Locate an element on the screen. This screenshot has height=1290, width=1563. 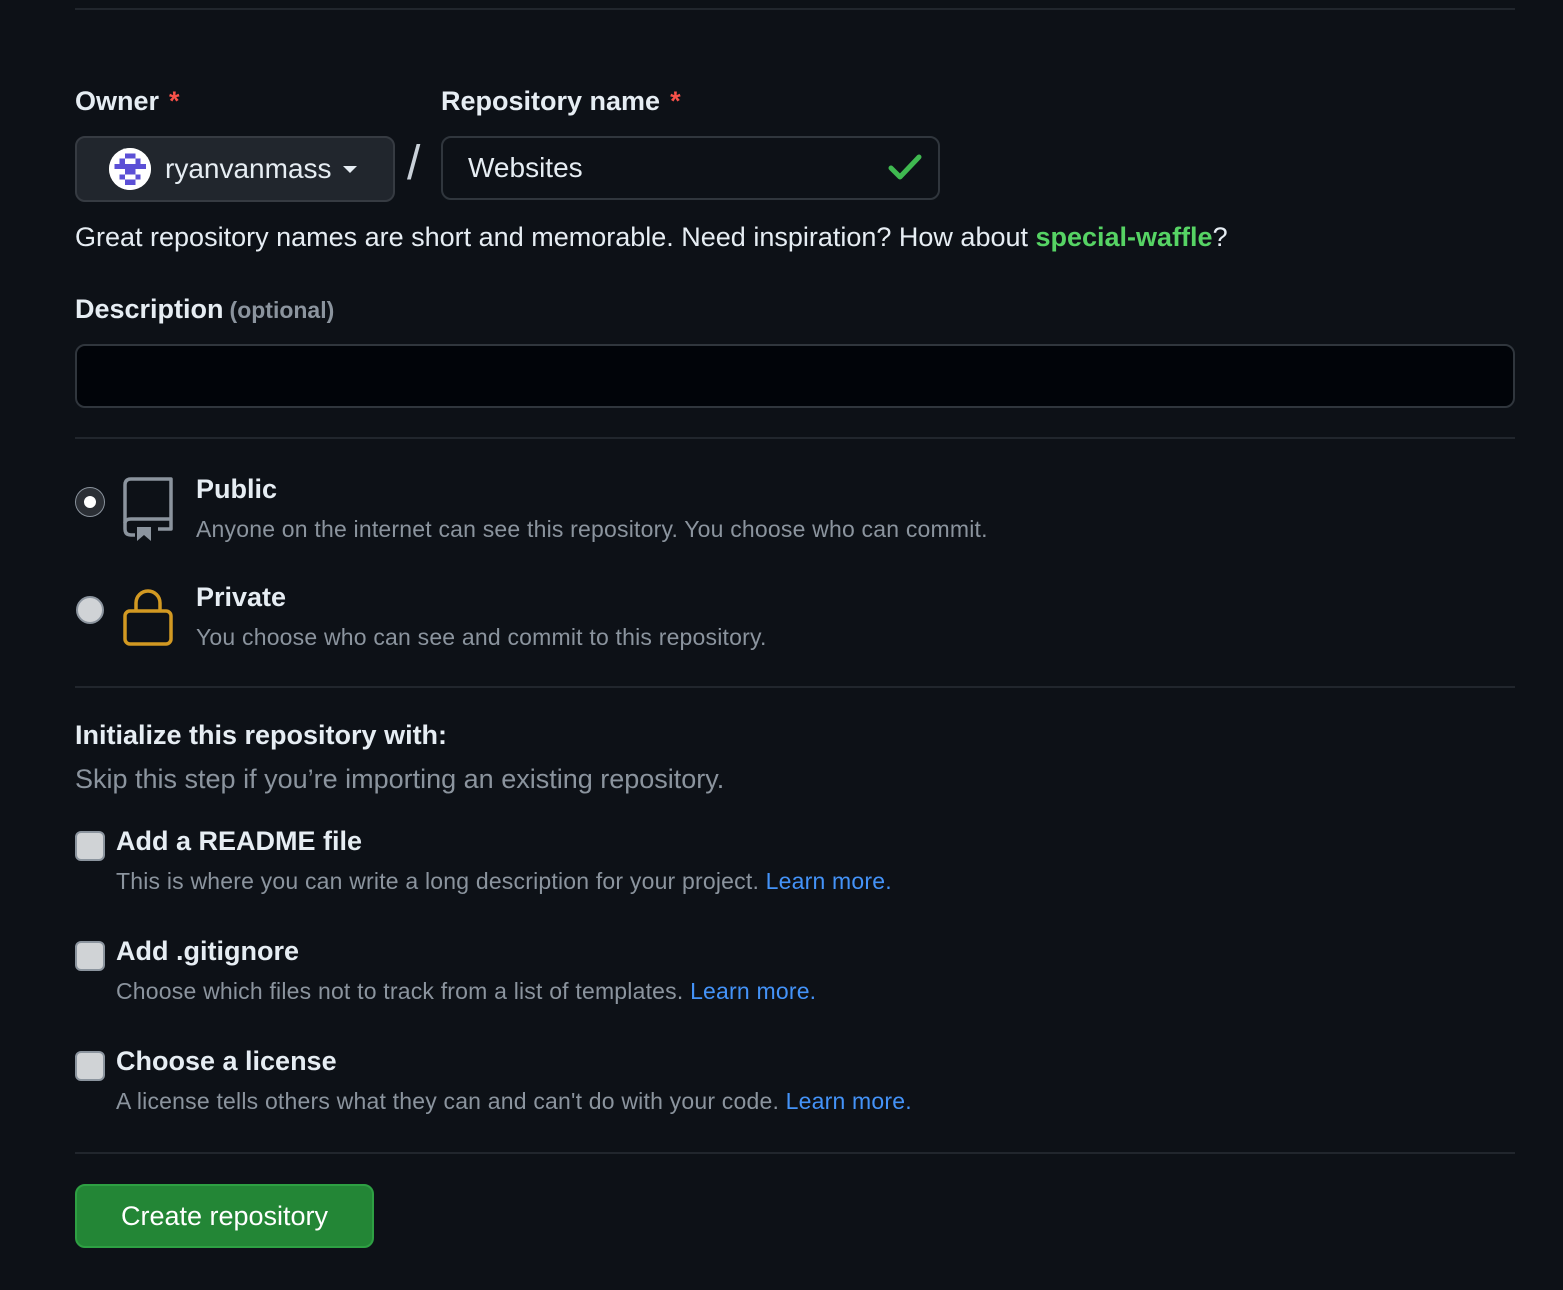
gitignore-checkbox is located at coordinates (90, 956).